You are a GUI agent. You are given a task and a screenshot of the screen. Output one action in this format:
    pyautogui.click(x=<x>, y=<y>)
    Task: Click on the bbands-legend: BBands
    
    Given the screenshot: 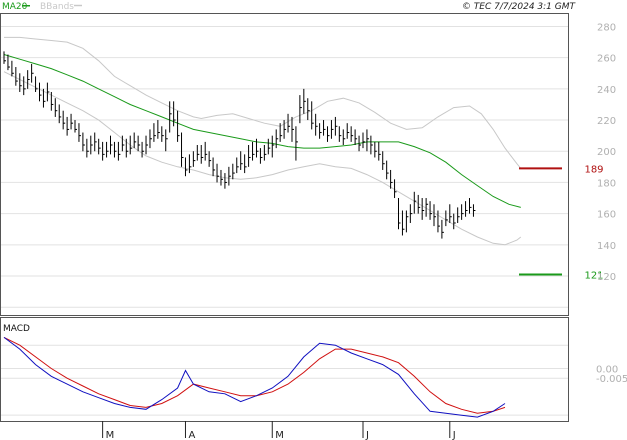 What is the action you would take?
    pyautogui.click(x=57, y=7)
    